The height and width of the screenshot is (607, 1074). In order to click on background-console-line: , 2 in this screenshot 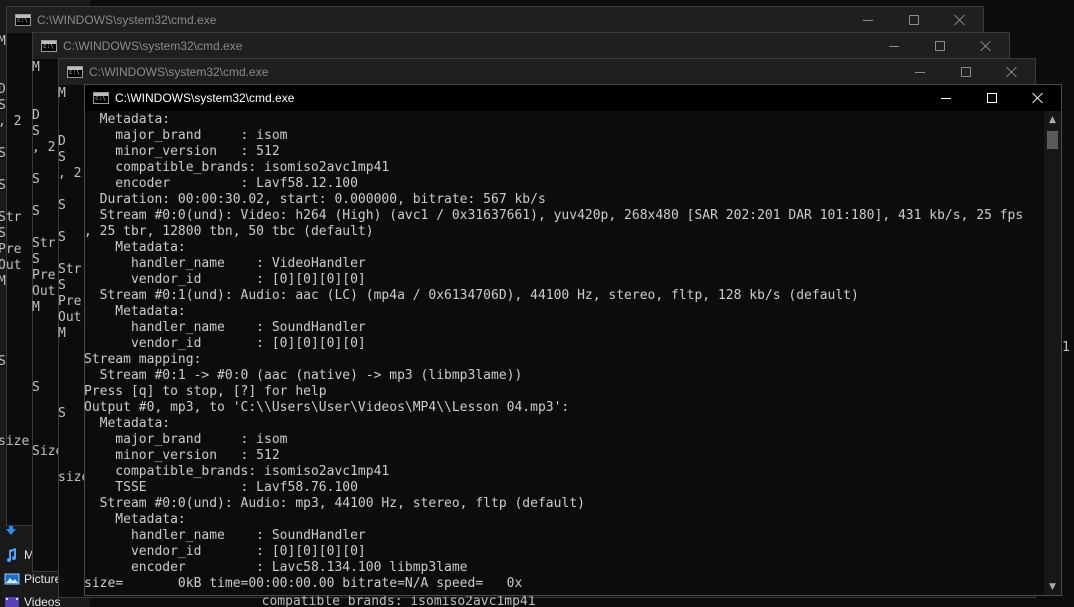, I will do `click(11, 121)`.